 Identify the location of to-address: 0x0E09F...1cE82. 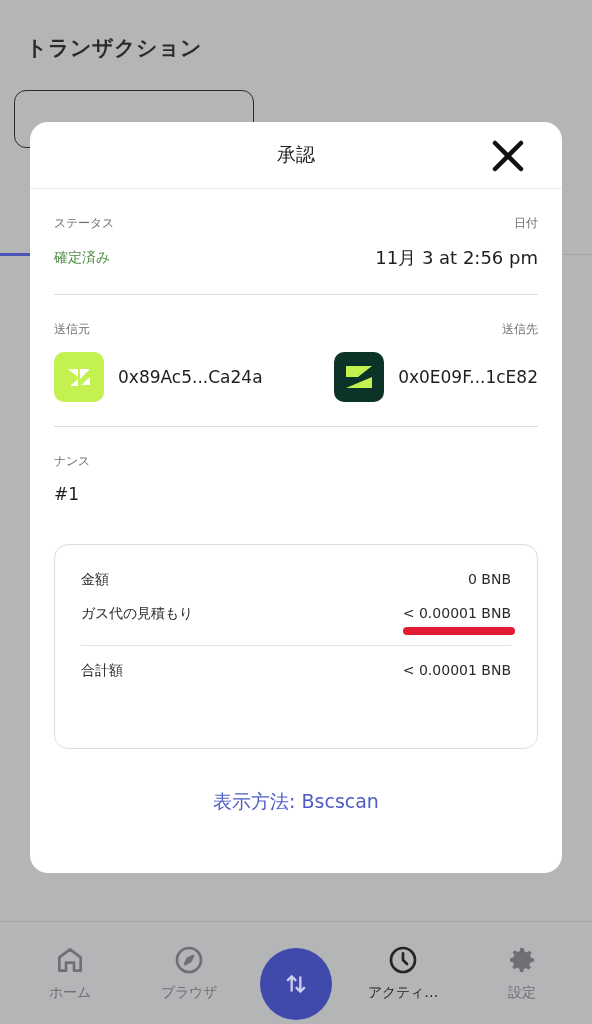
(468, 377).